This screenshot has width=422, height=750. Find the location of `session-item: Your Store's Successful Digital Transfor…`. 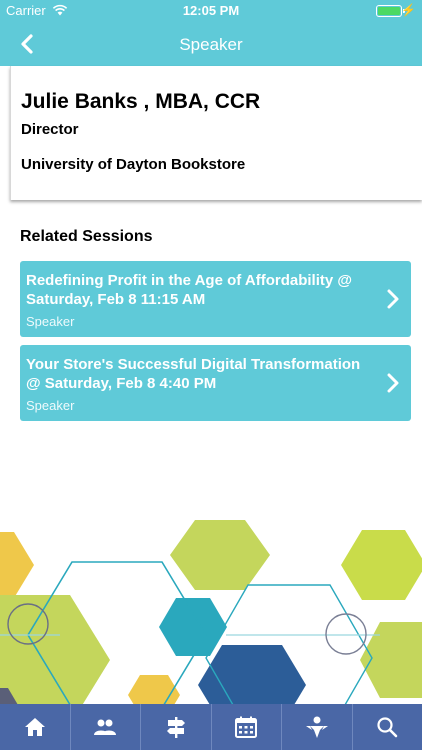

session-item: Your Store's Successful Digital Transfor… is located at coordinates (215, 383).